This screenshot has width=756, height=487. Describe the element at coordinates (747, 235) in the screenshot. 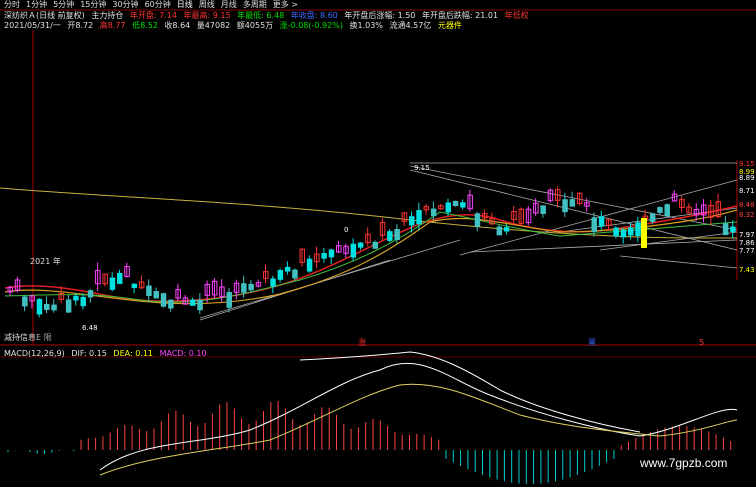

I see `price-label: 7.97` at that location.